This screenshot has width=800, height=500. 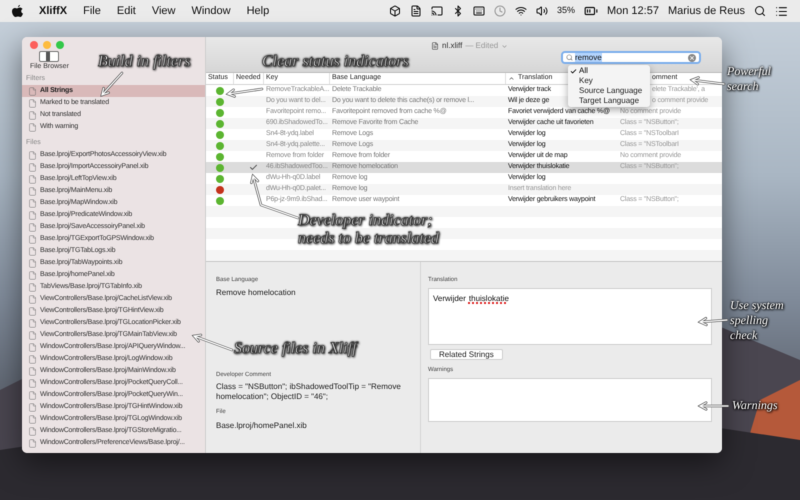 What do you see at coordinates (632, 11) in the screenshot?
I see `menu-clock: Mon 12:57` at bounding box center [632, 11].